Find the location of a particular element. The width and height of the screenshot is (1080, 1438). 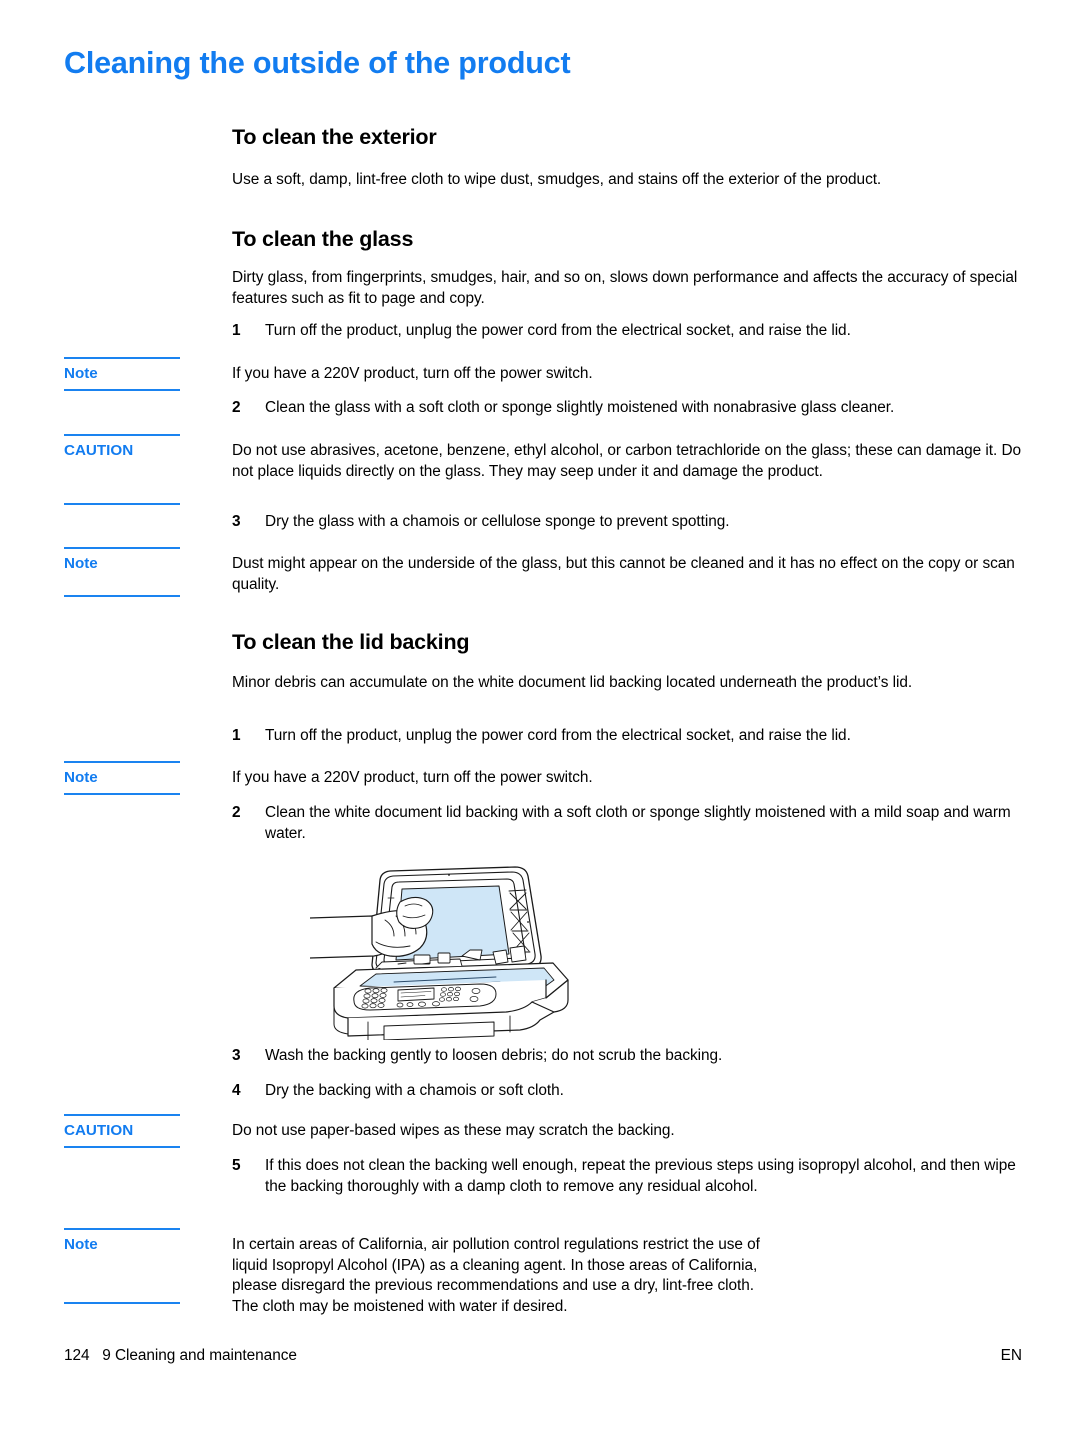

footer-language: EN is located at coordinates (1011, 1355).